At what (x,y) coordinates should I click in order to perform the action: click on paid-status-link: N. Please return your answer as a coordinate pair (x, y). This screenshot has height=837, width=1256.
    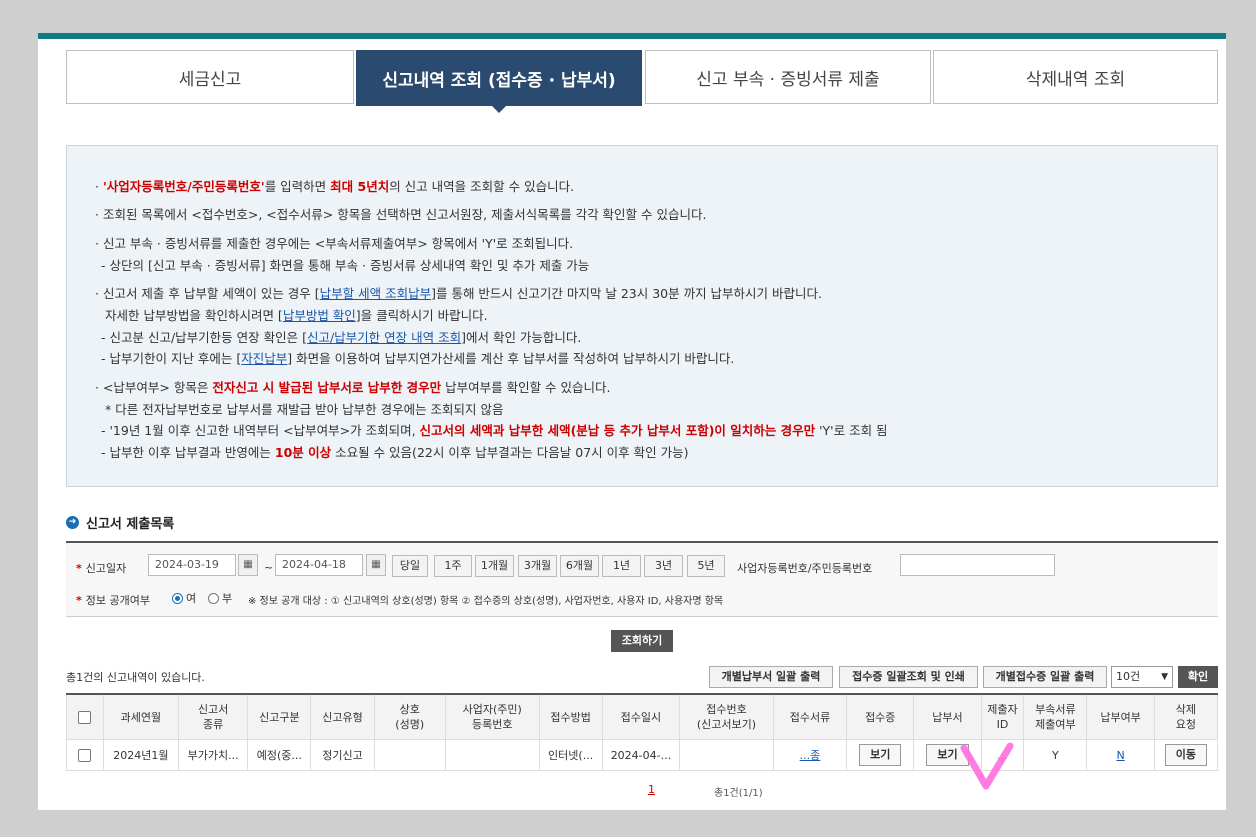
    Looking at the image, I should click on (1120, 755).